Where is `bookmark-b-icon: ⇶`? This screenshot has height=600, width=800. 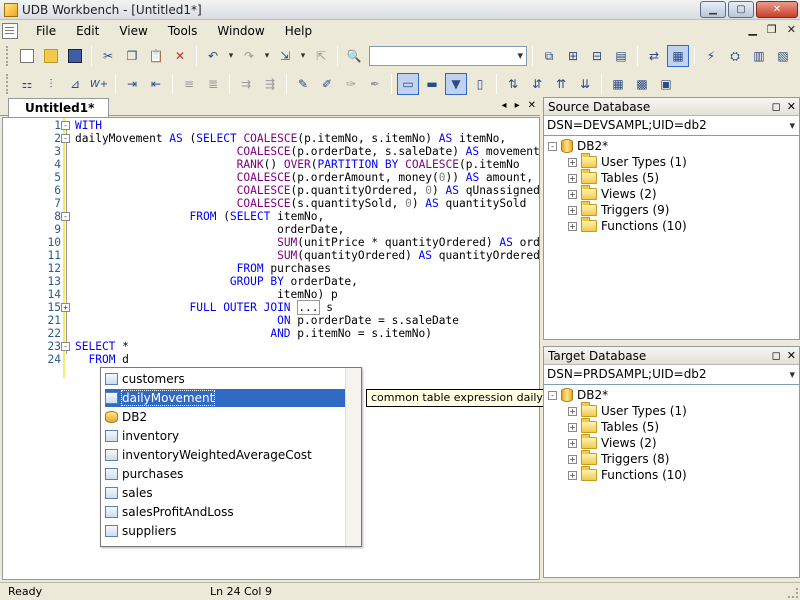
bookmark-b-icon: ⇶ is located at coordinates (270, 84).